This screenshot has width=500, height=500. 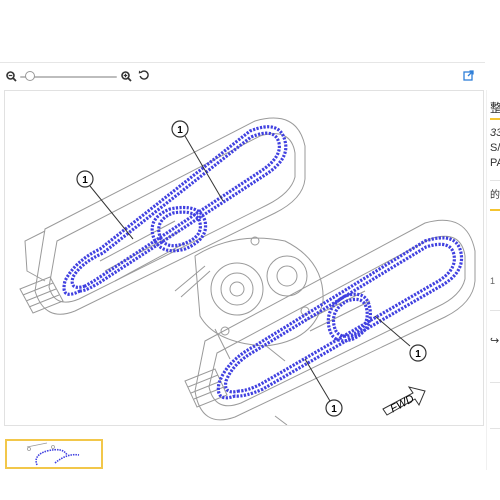 What do you see at coordinates (68, 76) in the screenshot?
I see `zoom-slider` at bounding box center [68, 76].